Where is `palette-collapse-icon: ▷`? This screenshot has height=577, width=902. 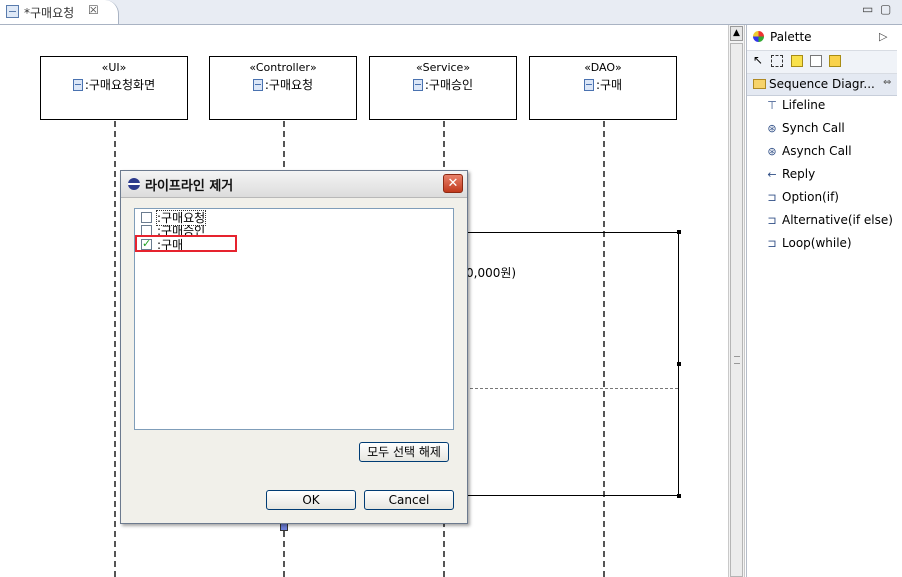
palette-collapse-icon: ▷ is located at coordinates (883, 36).